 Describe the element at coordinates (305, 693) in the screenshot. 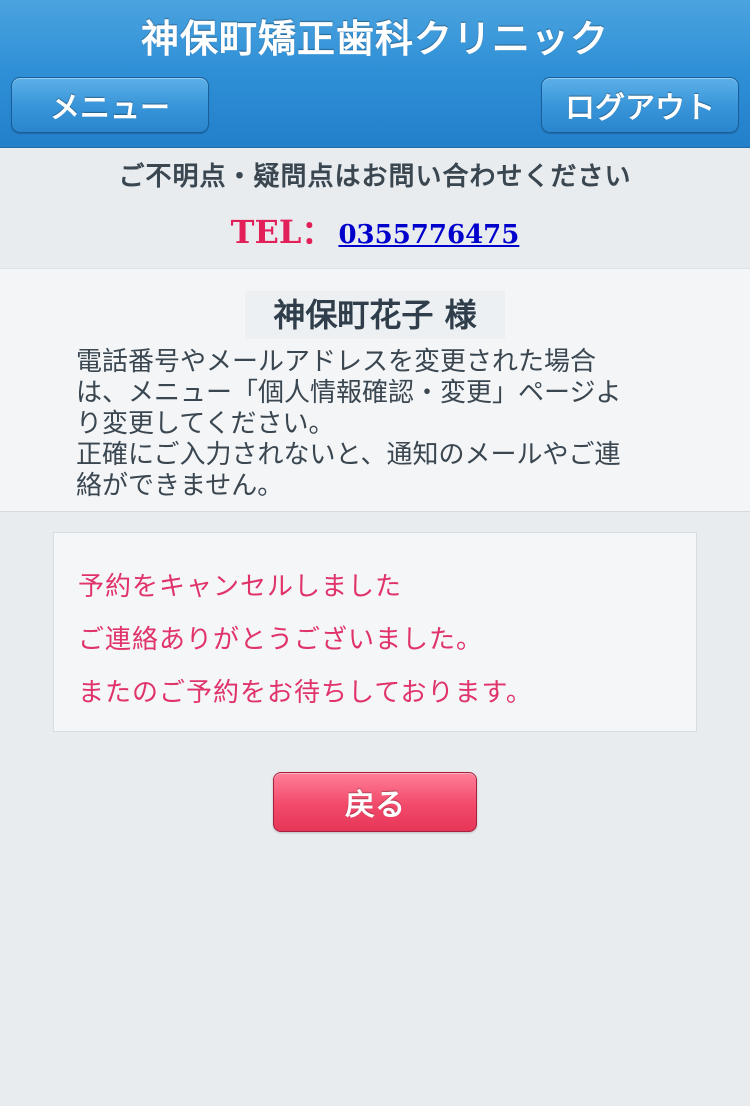

I see `result-line: またのご予約をお待ちしております。` at that location.